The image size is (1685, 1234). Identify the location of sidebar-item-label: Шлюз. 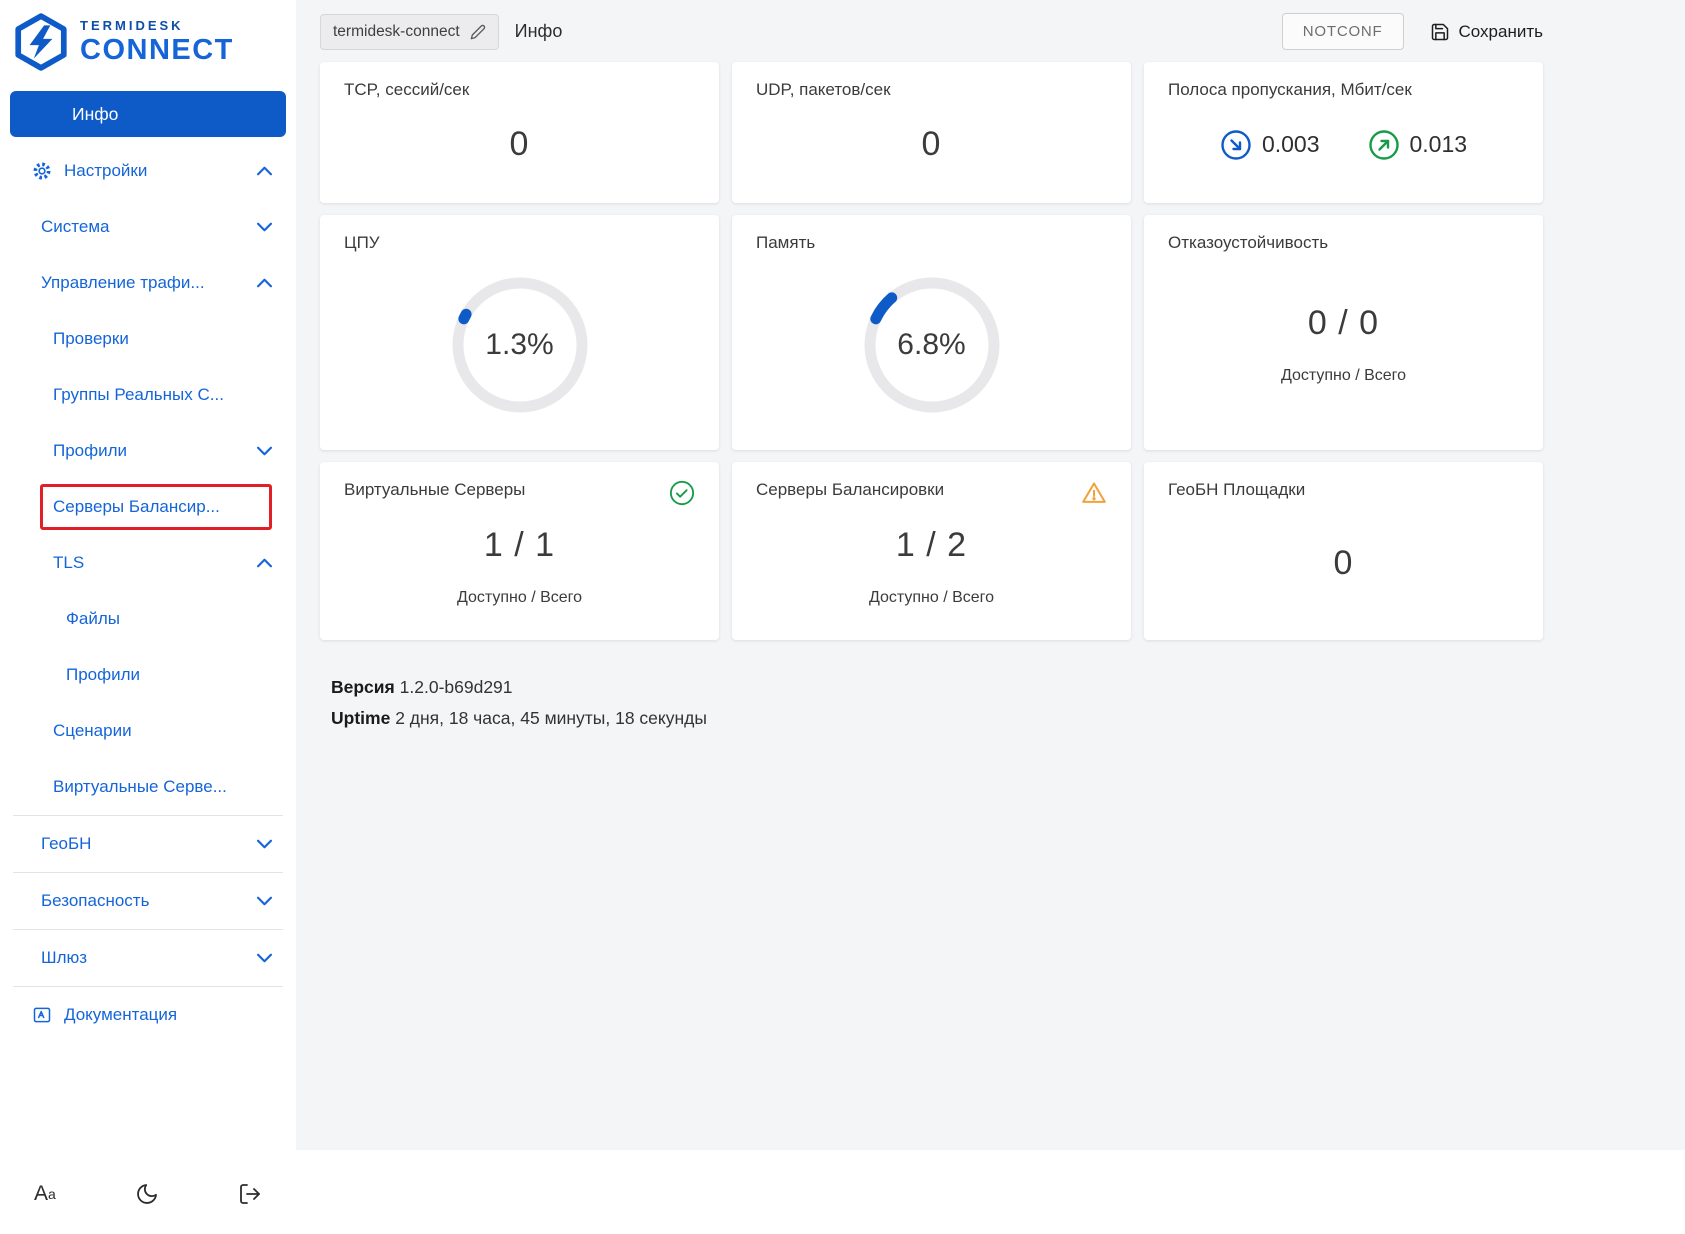
(64, 957).